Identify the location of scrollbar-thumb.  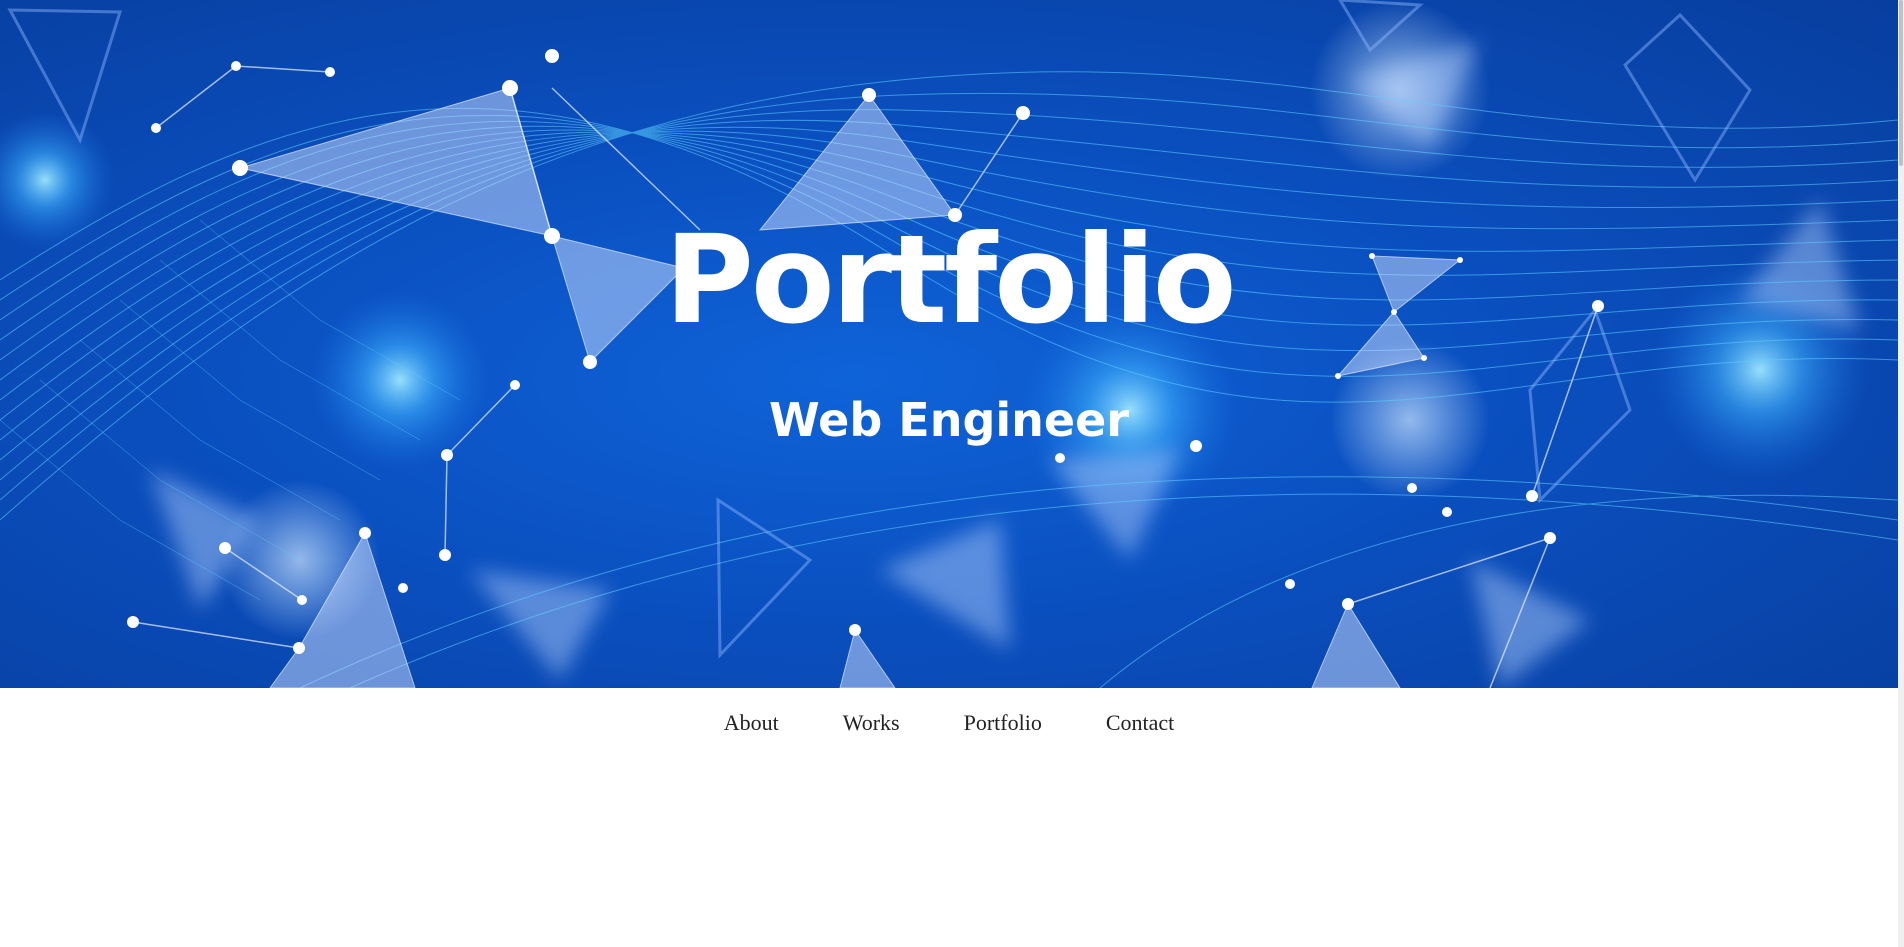
(1901, 83).